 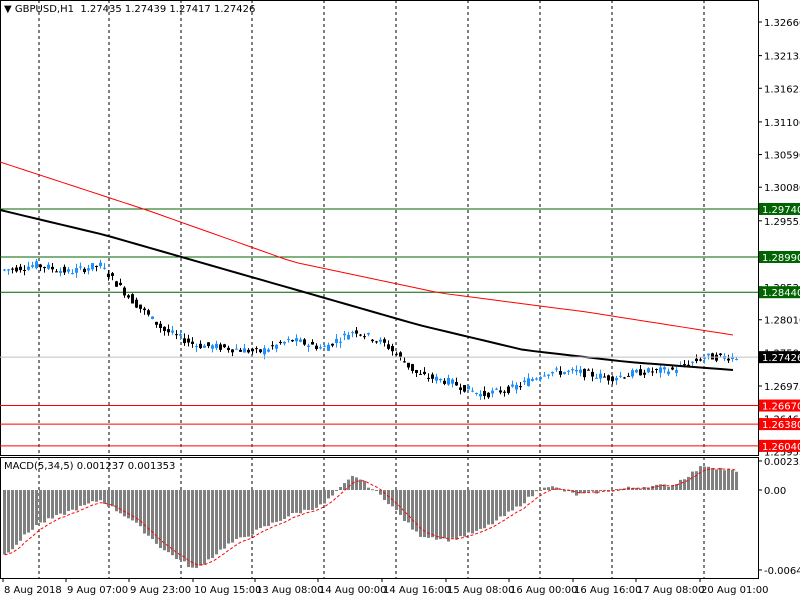 I want to click on time-axis-label: 9 Aug 23:00, so click(x=160, y=590).